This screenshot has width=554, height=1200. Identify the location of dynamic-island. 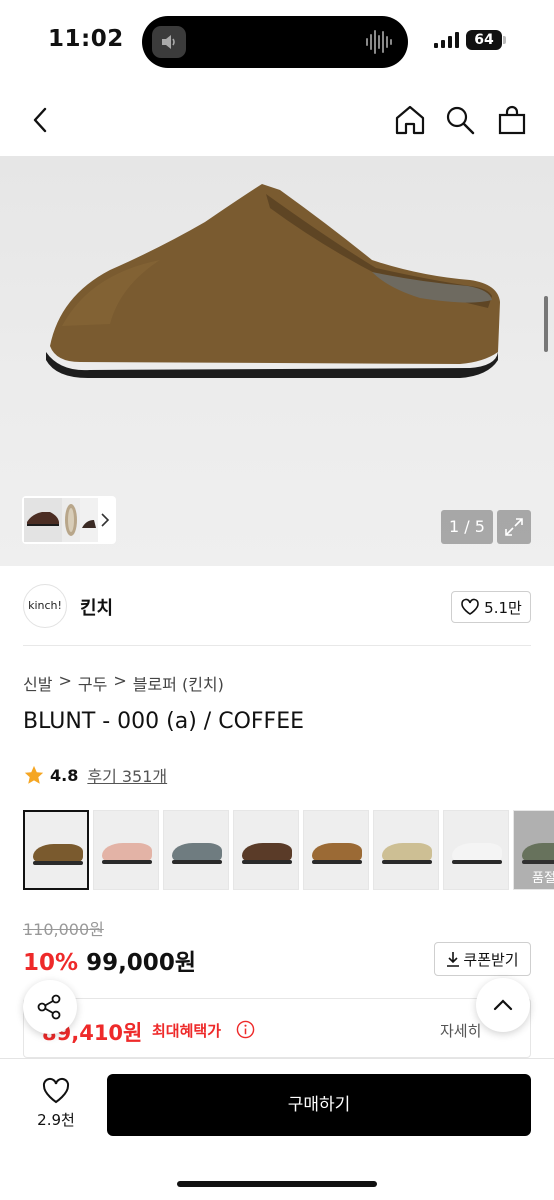
(275, 42).